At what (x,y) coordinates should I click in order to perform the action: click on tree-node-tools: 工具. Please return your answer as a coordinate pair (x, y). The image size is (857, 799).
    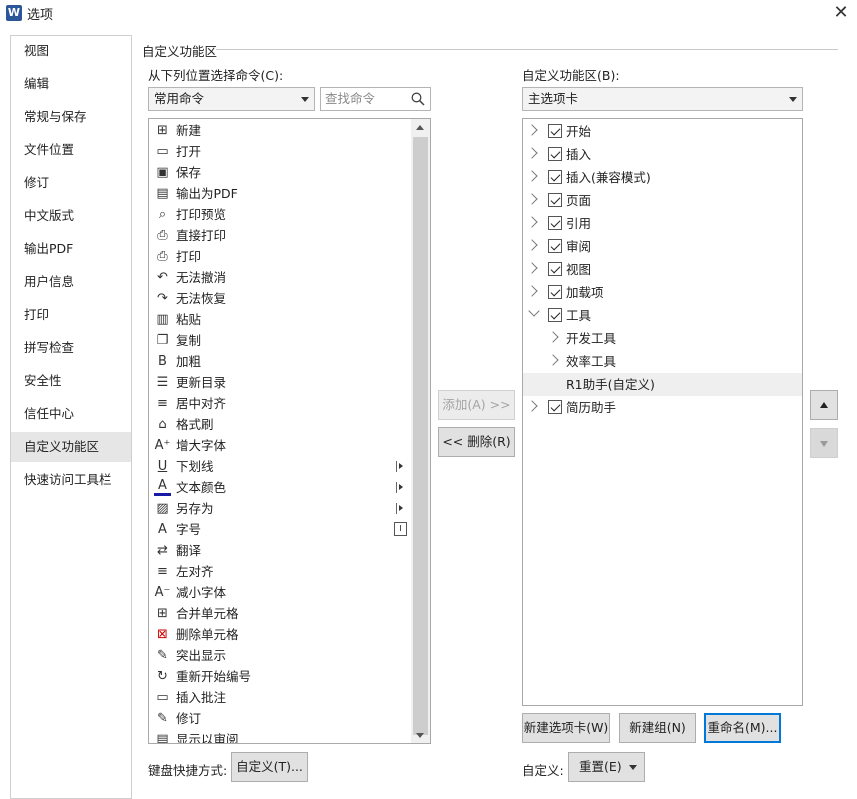
    Looking at the image, I should click on (662, 315).